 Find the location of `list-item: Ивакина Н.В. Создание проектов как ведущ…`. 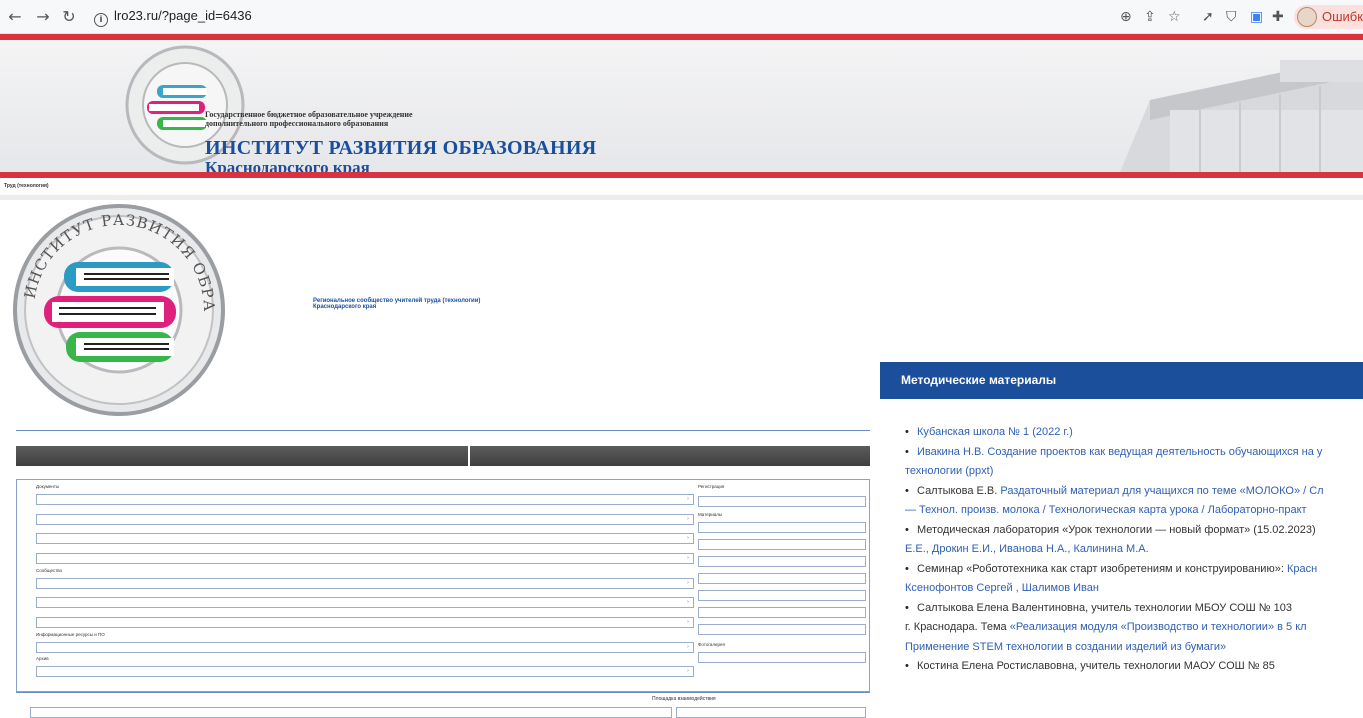

list-item: Ивакина Н.В. Создание проектов как ведущ… is located at coordinates (1134, 453).